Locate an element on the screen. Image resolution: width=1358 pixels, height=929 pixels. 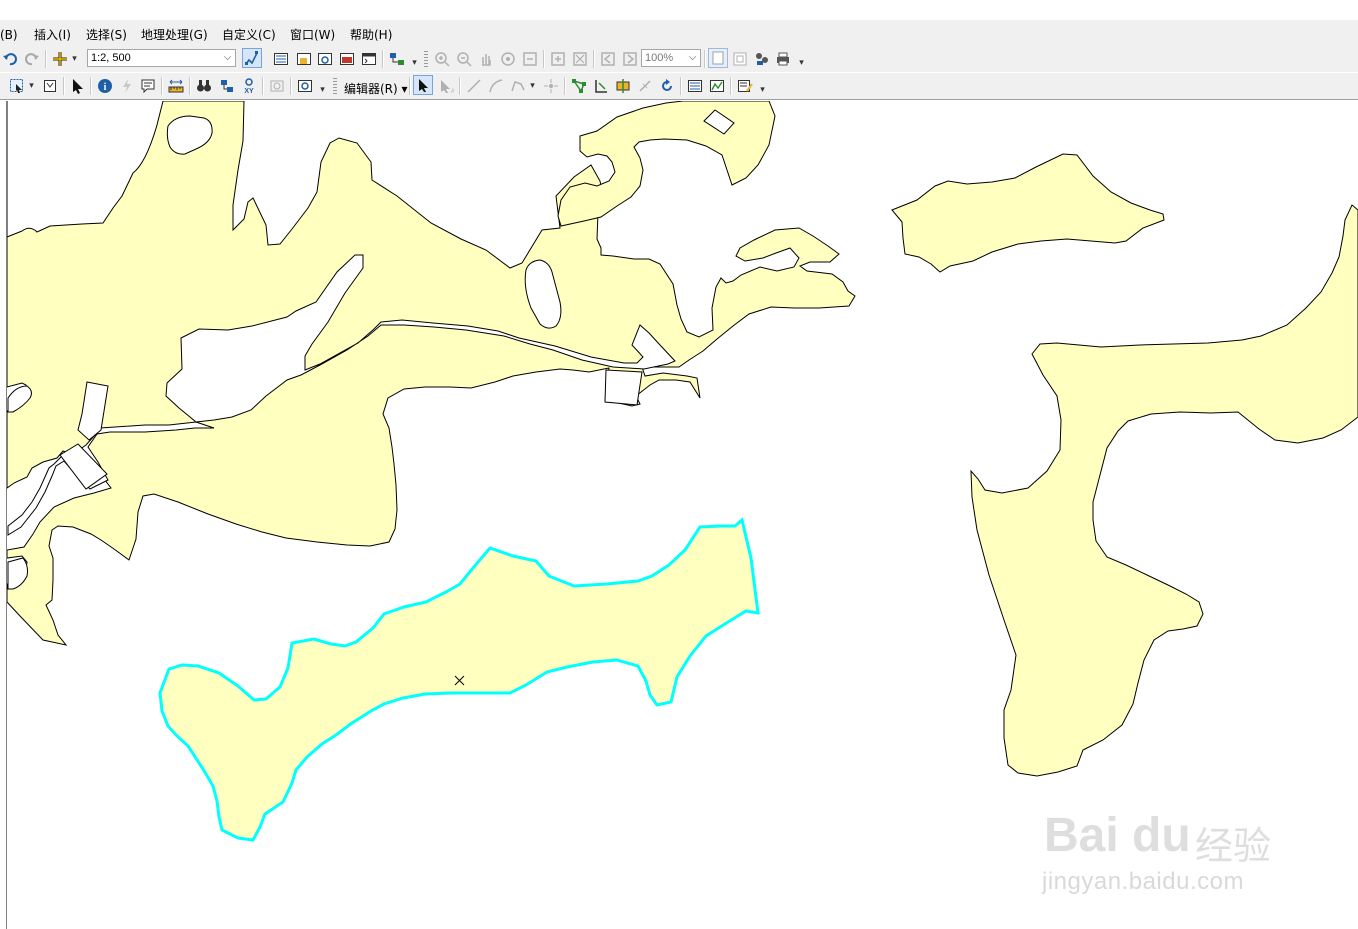
construction-tools-dropdown-icon: ▾ is located at coordinates (532, 86).